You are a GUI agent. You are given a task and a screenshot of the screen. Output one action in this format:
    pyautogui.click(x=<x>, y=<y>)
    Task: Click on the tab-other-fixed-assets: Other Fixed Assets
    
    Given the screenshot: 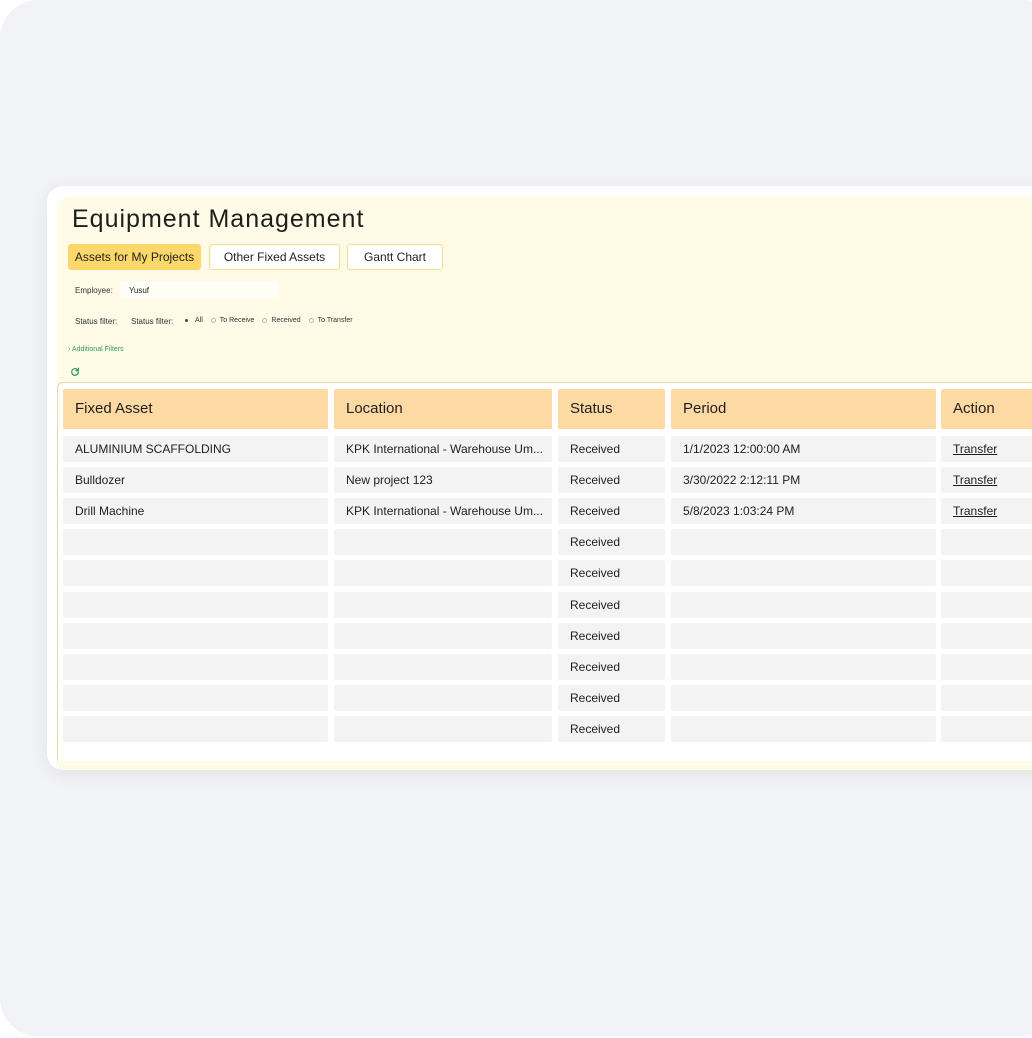 What is the action you would take?
    pyautogui.click(x=274, y=257)
    